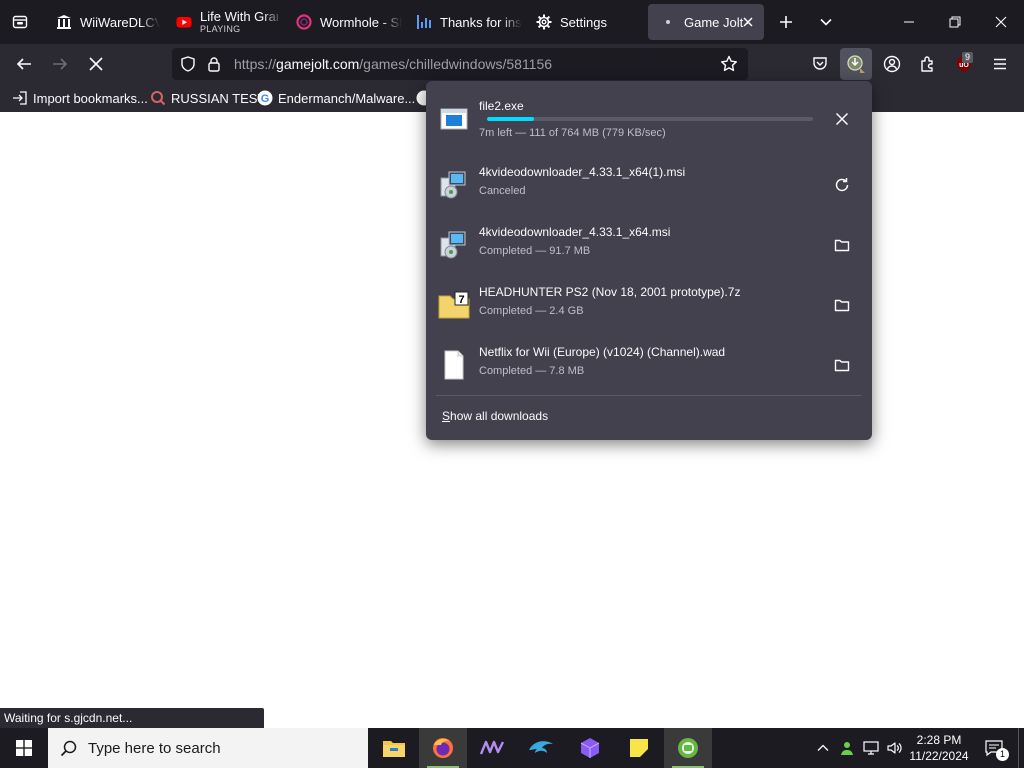 Image resolution: width=1024 pixels, height=768 pixels. What do you see at coordinates (572, 133) in the screenshot?
I see `download-status: 7m left — 111 of 764 MB (779 KB/sec)` at bounding box center [572, 133].